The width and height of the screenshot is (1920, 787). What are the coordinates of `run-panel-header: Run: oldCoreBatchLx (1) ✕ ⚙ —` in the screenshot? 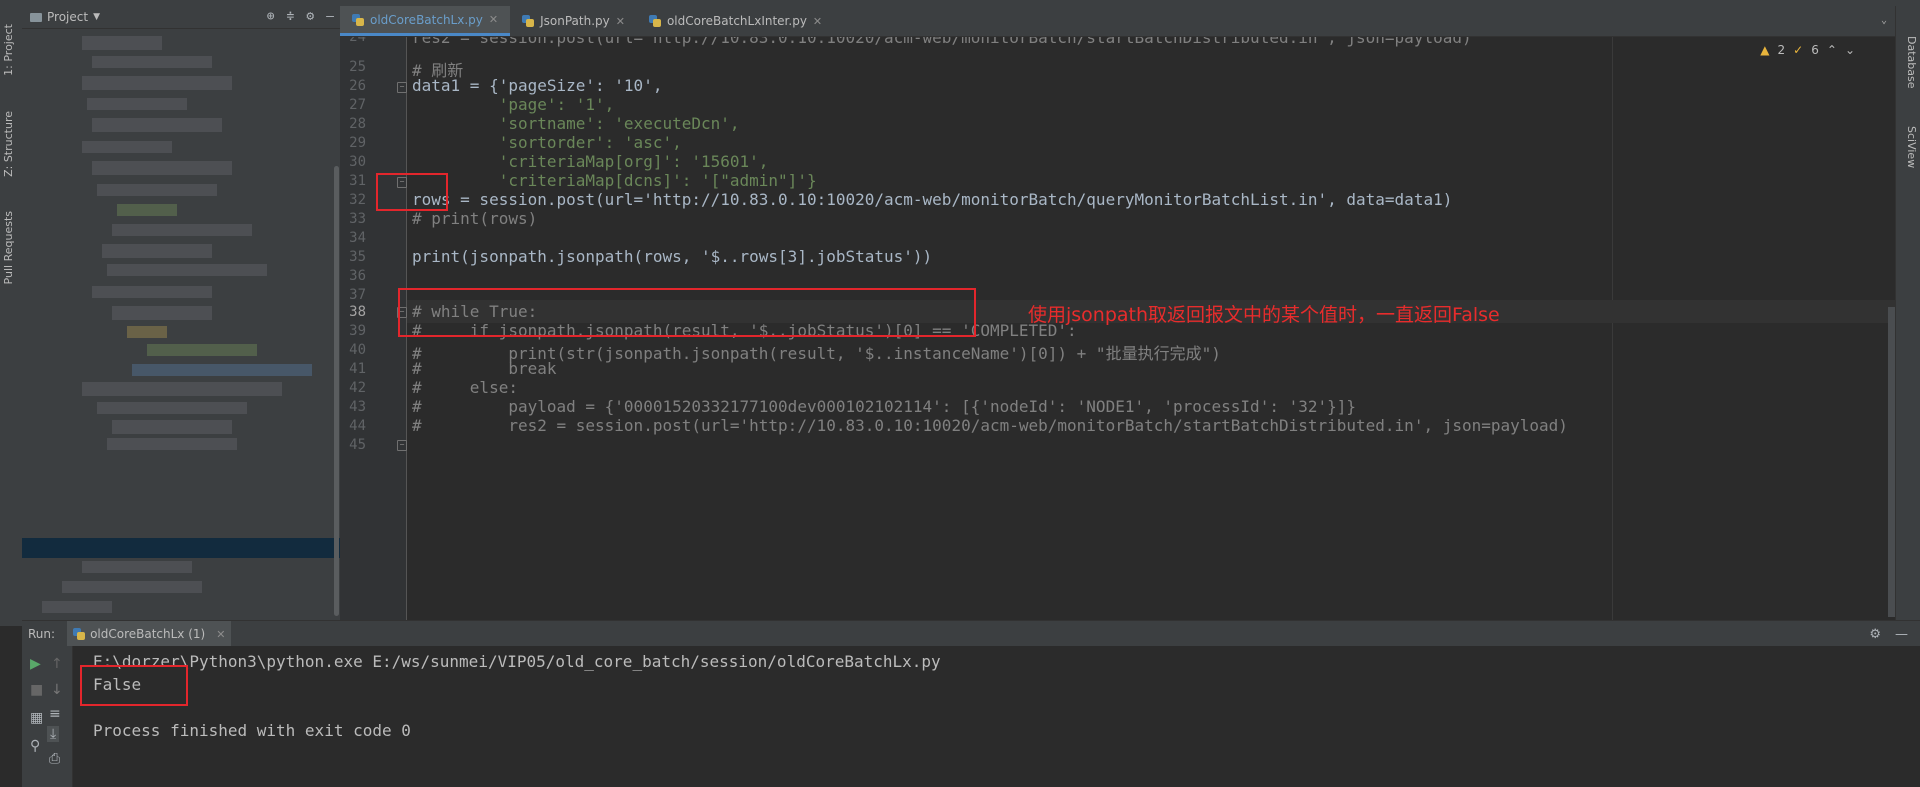 It's located at (971, 633).